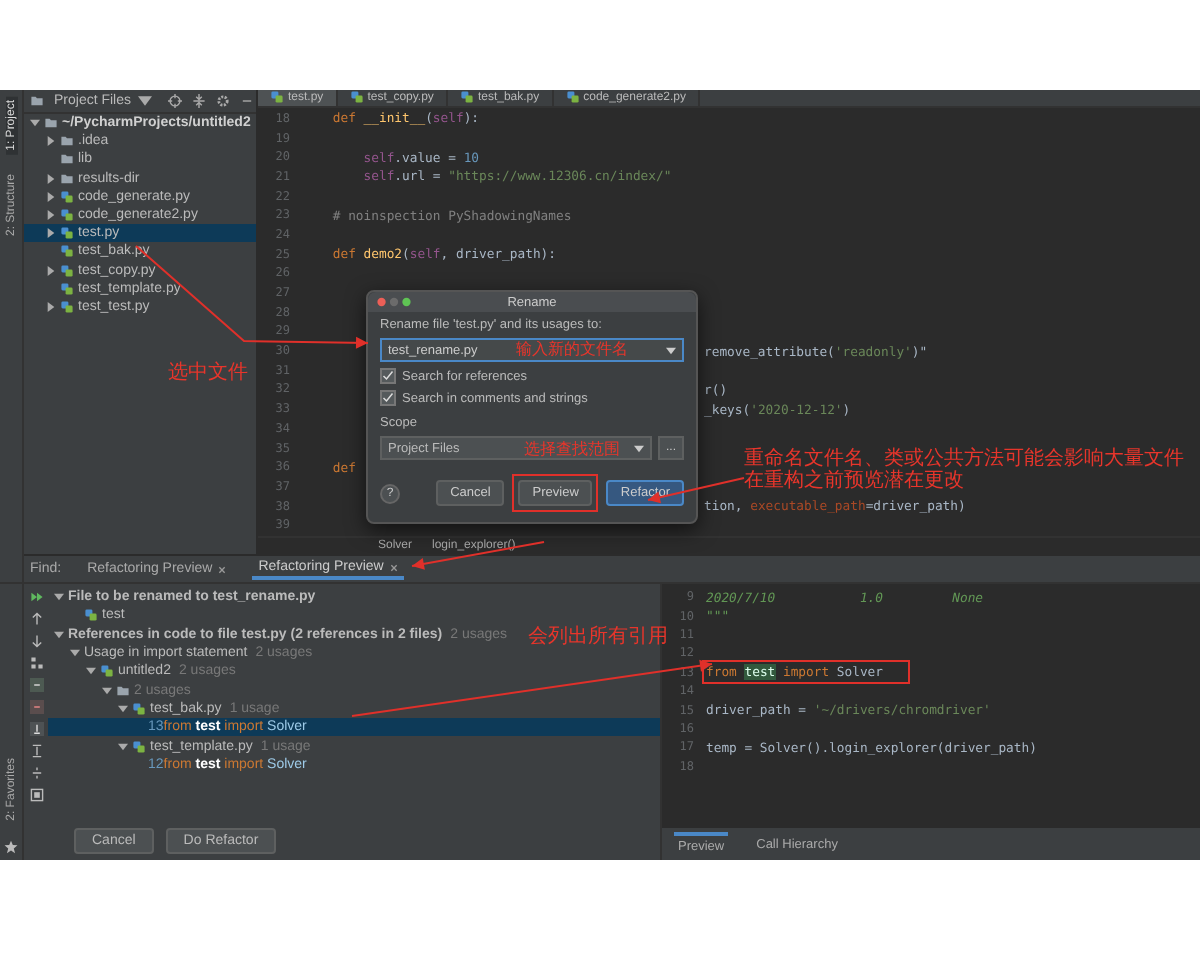 The height and width of the screenshot is (960, 1200). What do you see at coordinates (36, 729) in the screenshot?
I see `filter-icon` at bounding box center [36, 729].